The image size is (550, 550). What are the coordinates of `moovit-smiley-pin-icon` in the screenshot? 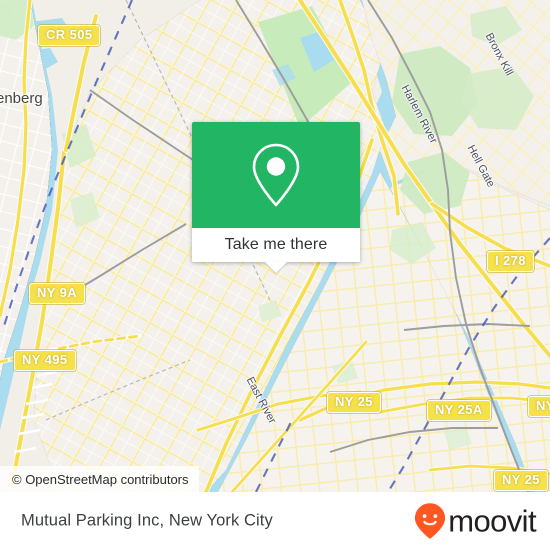 It's located at (430, 521).